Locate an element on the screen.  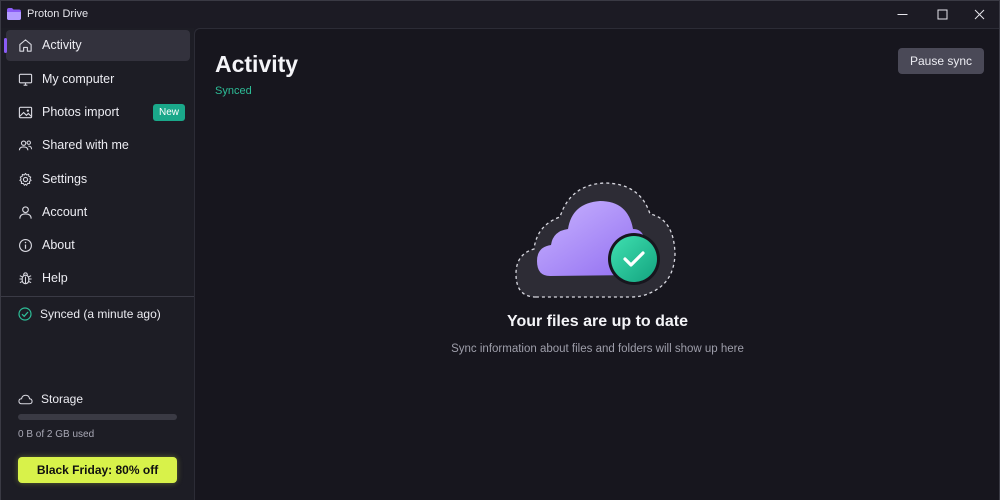
minimize-icon is located at coordinates (902, 14).